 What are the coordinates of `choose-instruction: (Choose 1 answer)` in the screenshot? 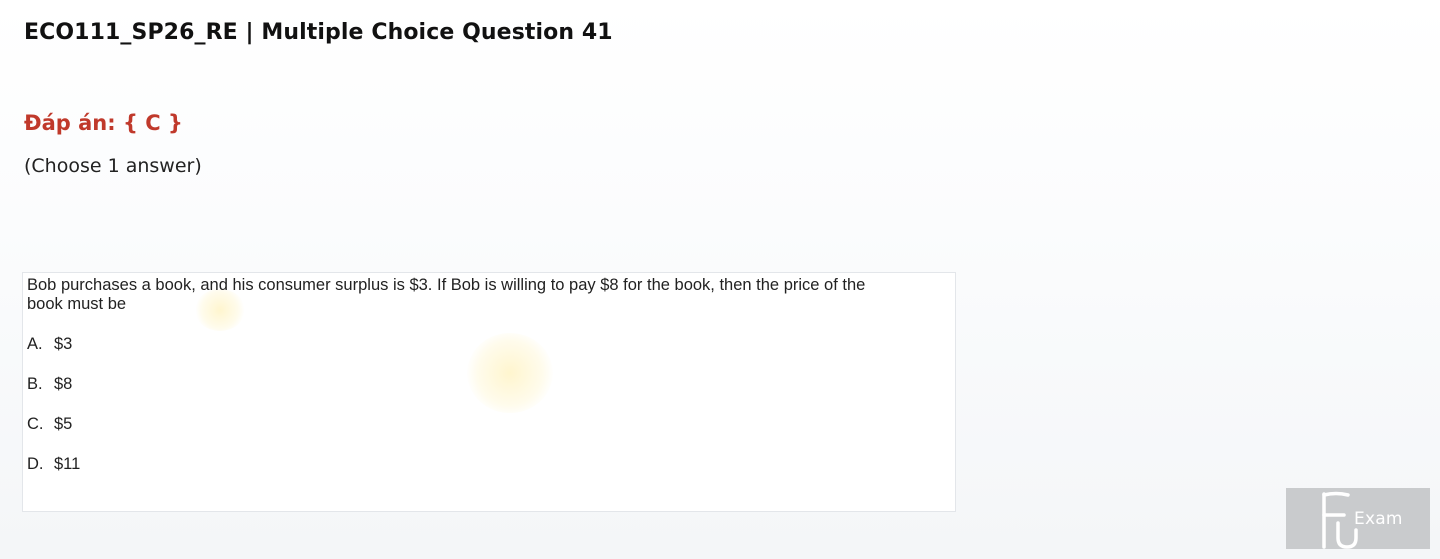 It's located at (113, 166).